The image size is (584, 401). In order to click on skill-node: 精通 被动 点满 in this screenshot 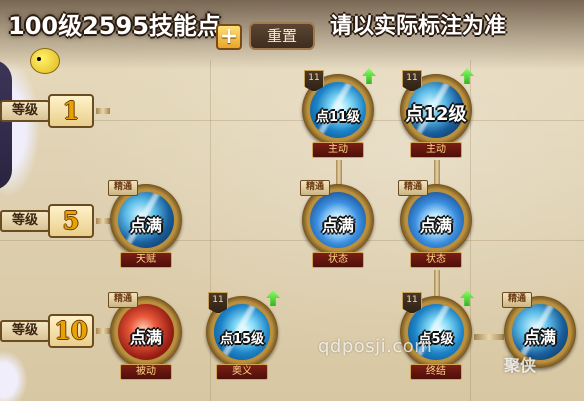, I will do `click(145, 340)`.